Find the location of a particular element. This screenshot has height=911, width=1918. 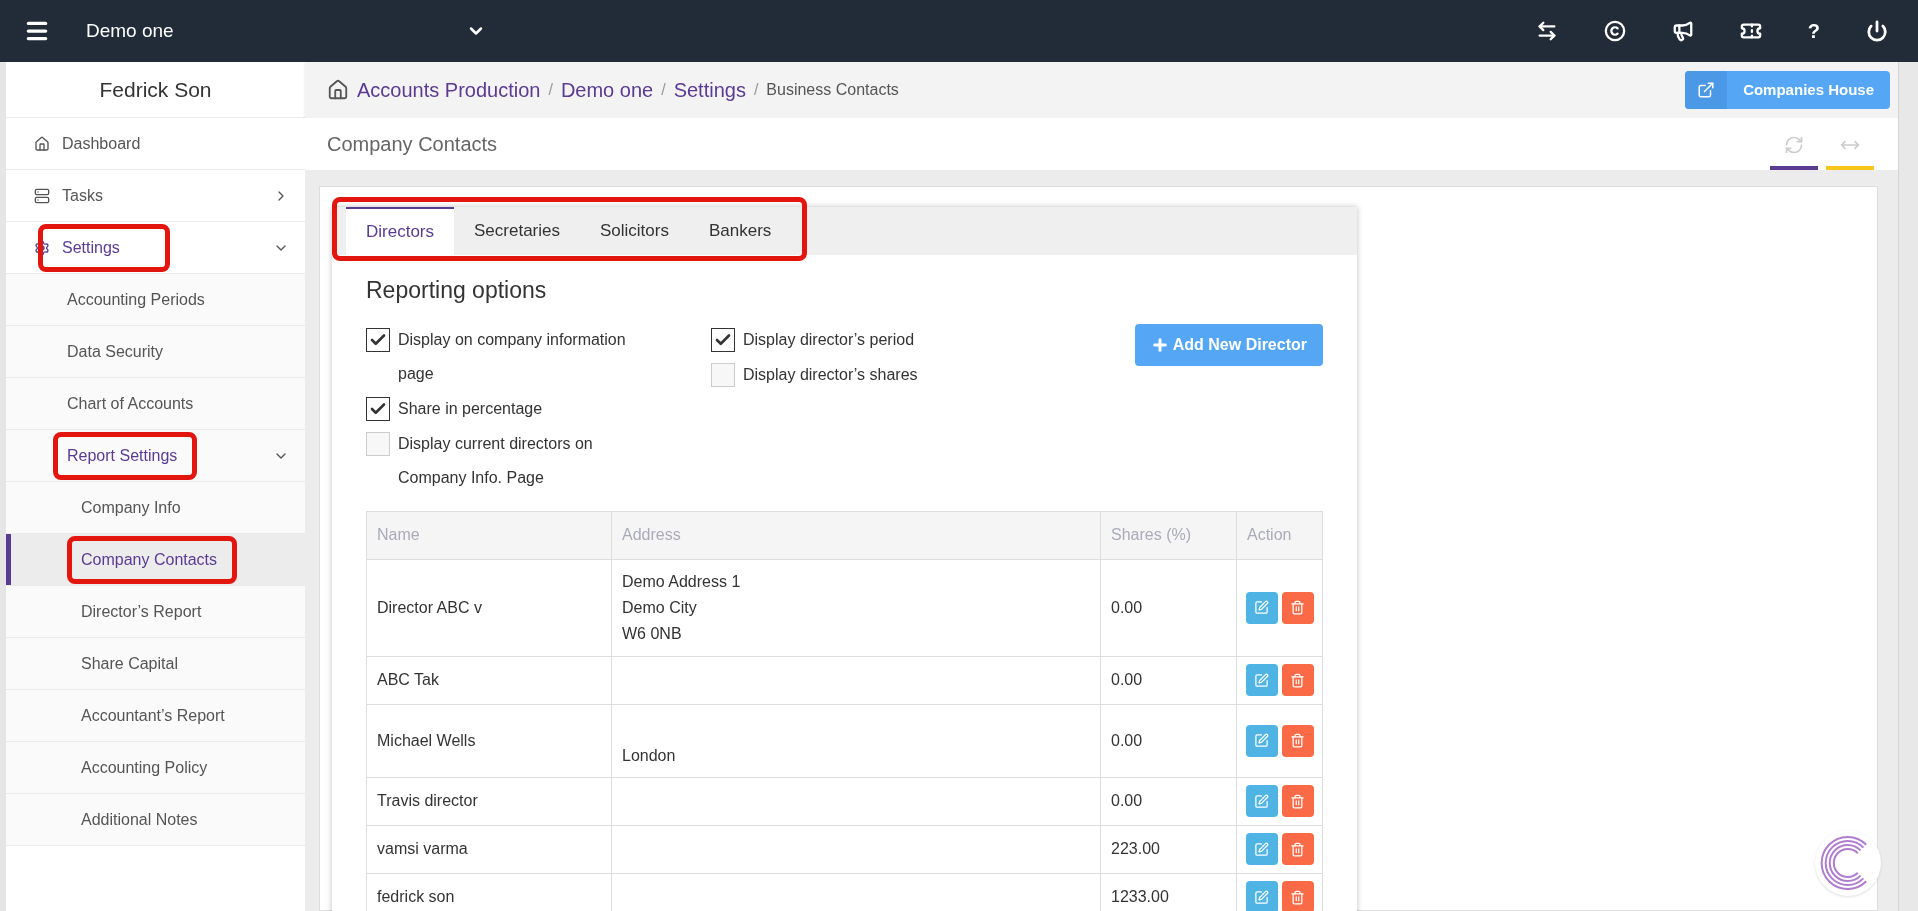

plus-icon is located at coordinates (1159, 344).